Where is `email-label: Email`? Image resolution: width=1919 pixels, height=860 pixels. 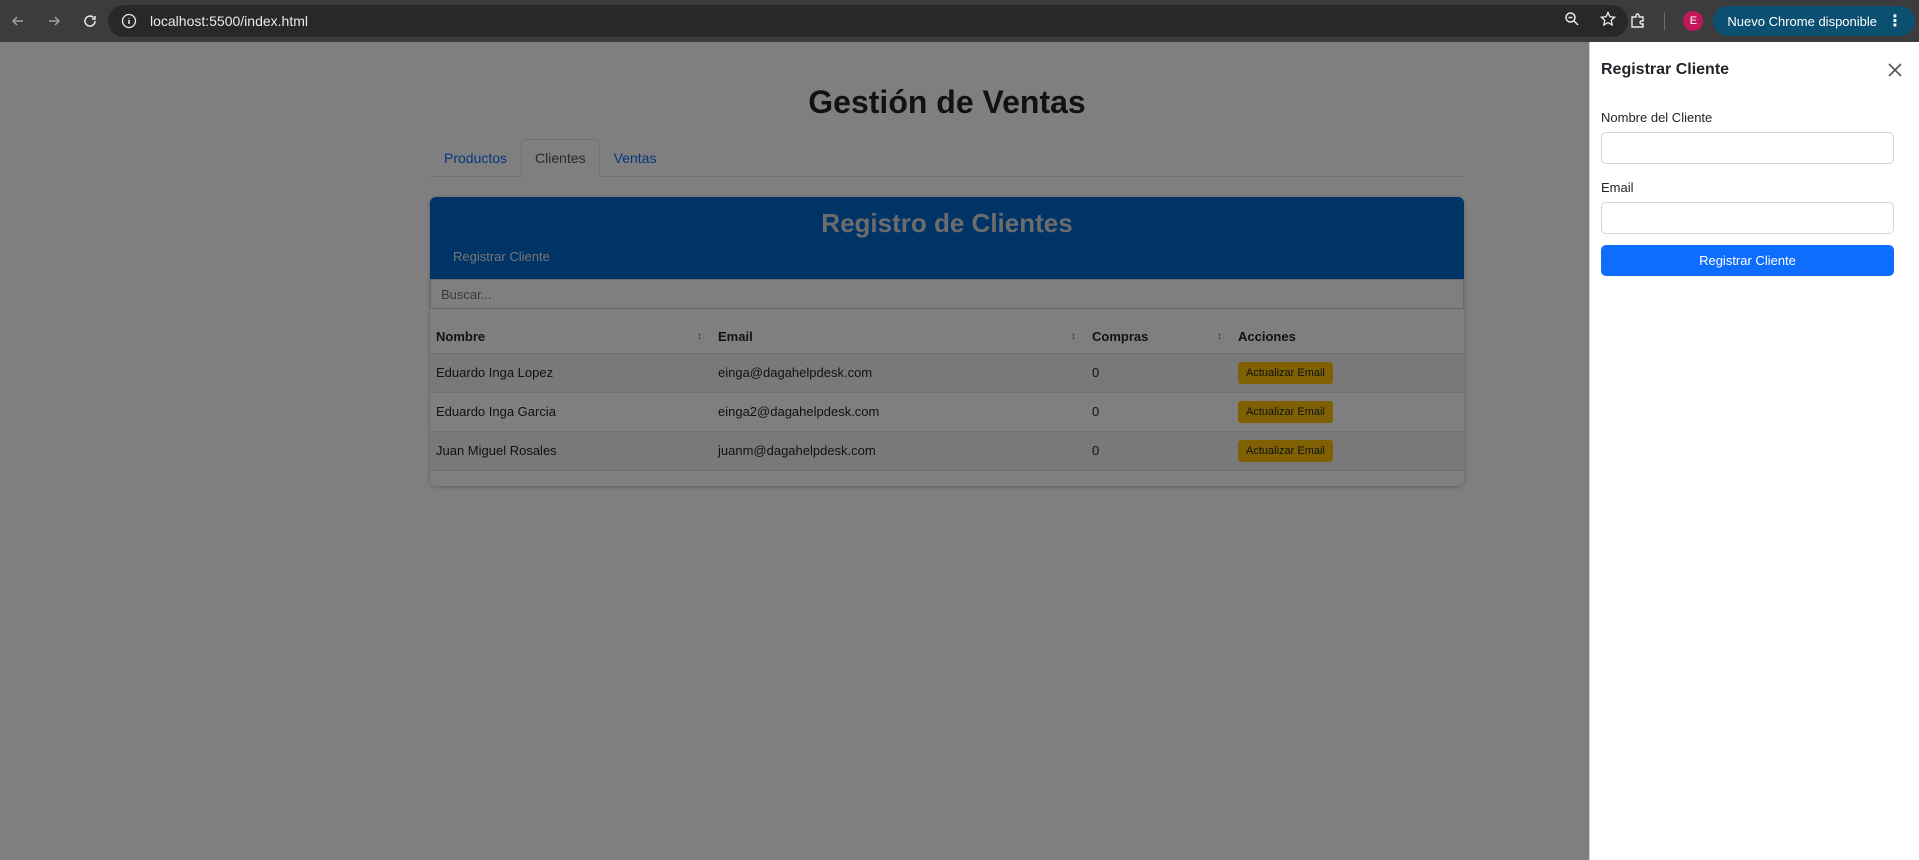 email-label: Email is located at coordinates (1617, 187).